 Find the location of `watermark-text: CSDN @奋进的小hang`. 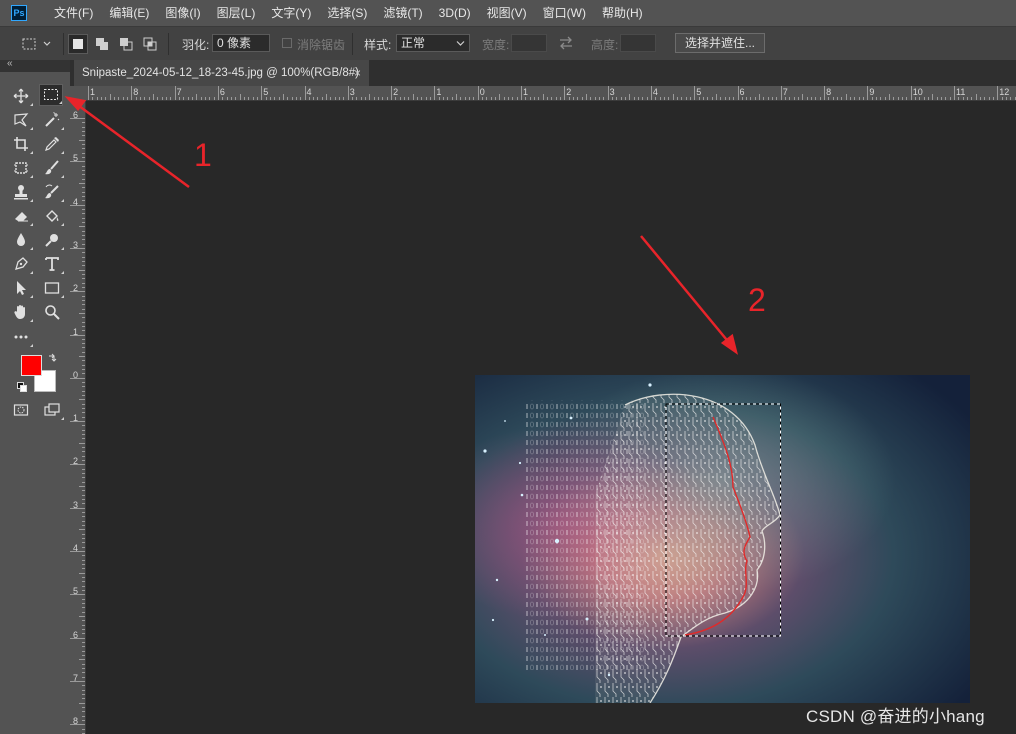

watermark-text: CSDN @奋进的小hang is located at coordinates (895, 716).